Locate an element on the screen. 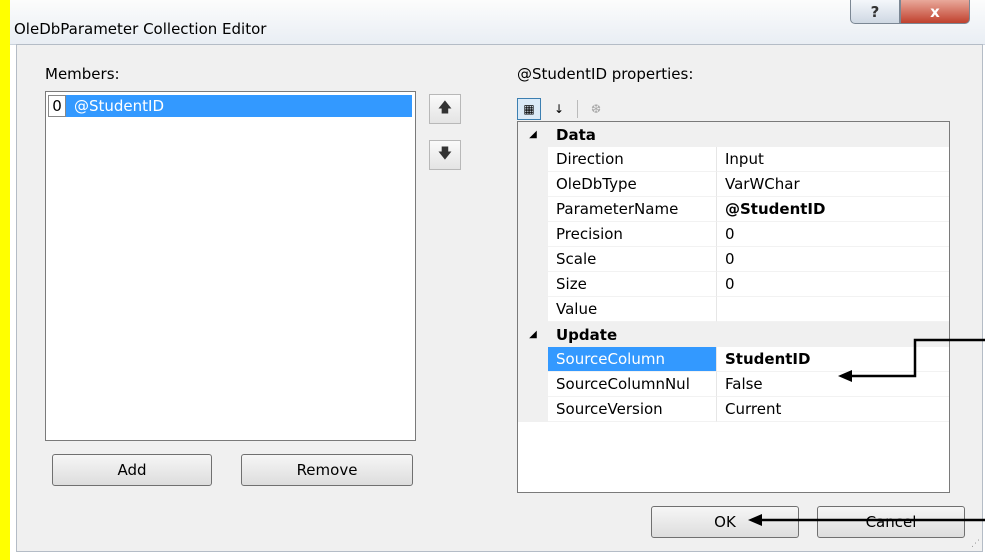  arrowhead-sourcecolumn is located at coordinates (845, 376).